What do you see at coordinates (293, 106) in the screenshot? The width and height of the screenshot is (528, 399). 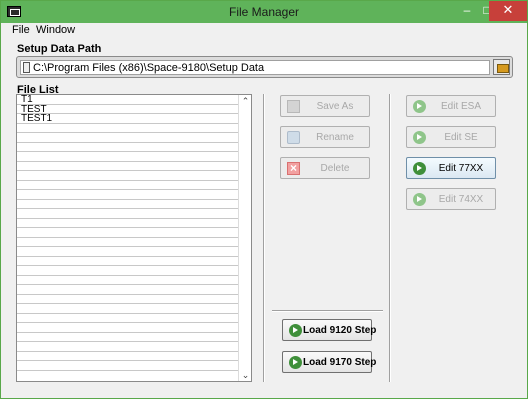 I see `save-icon` at bounding box center [293, 106].